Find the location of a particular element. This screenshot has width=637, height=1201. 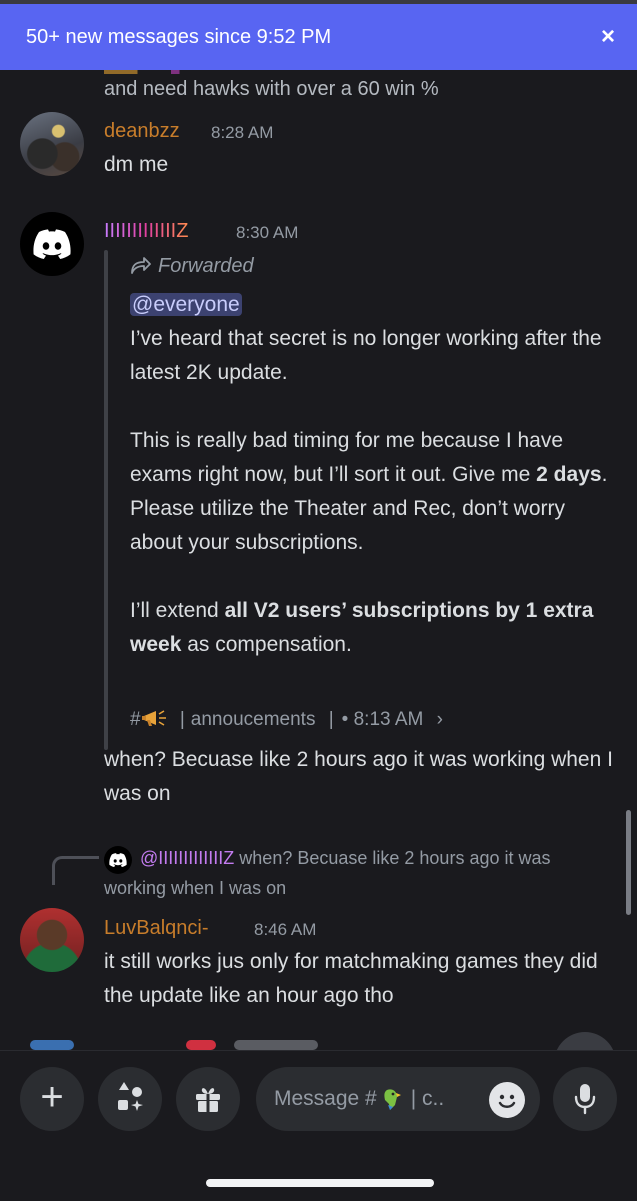

reply-connector is located at coordinates (75, 870).